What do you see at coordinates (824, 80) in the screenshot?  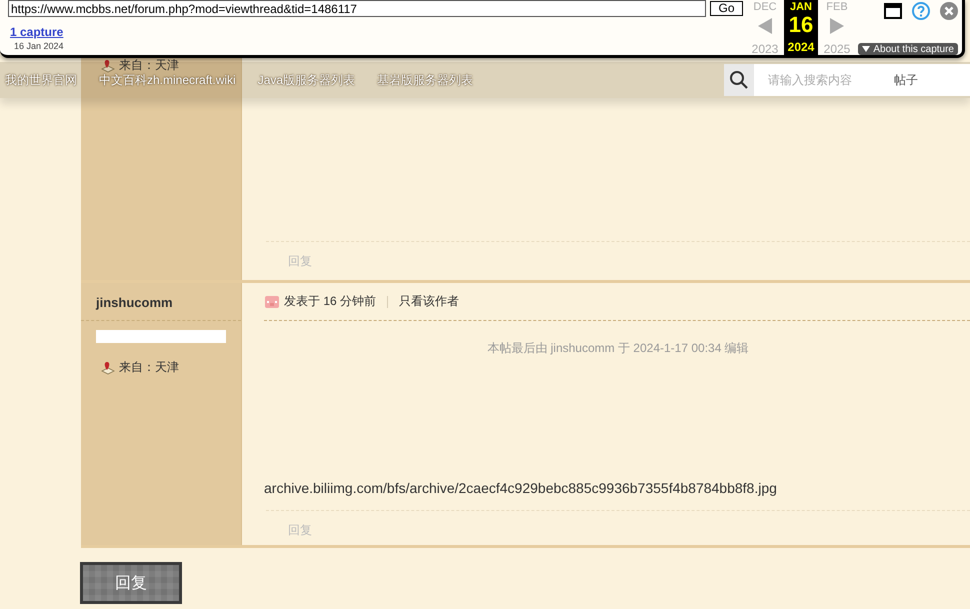 I see `search-field: 请输入搜索内容` at bounding box center [824, 80].